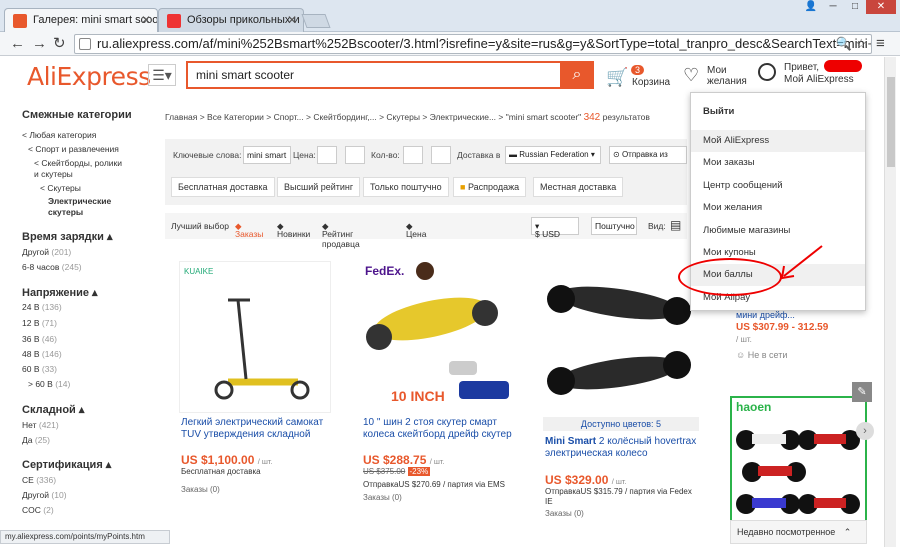 This screenshot has height=550, width=900. What do you see at coordinates (355, 155) in the screenshot?
I see `price-max-input` at bounding box center [355, 155].